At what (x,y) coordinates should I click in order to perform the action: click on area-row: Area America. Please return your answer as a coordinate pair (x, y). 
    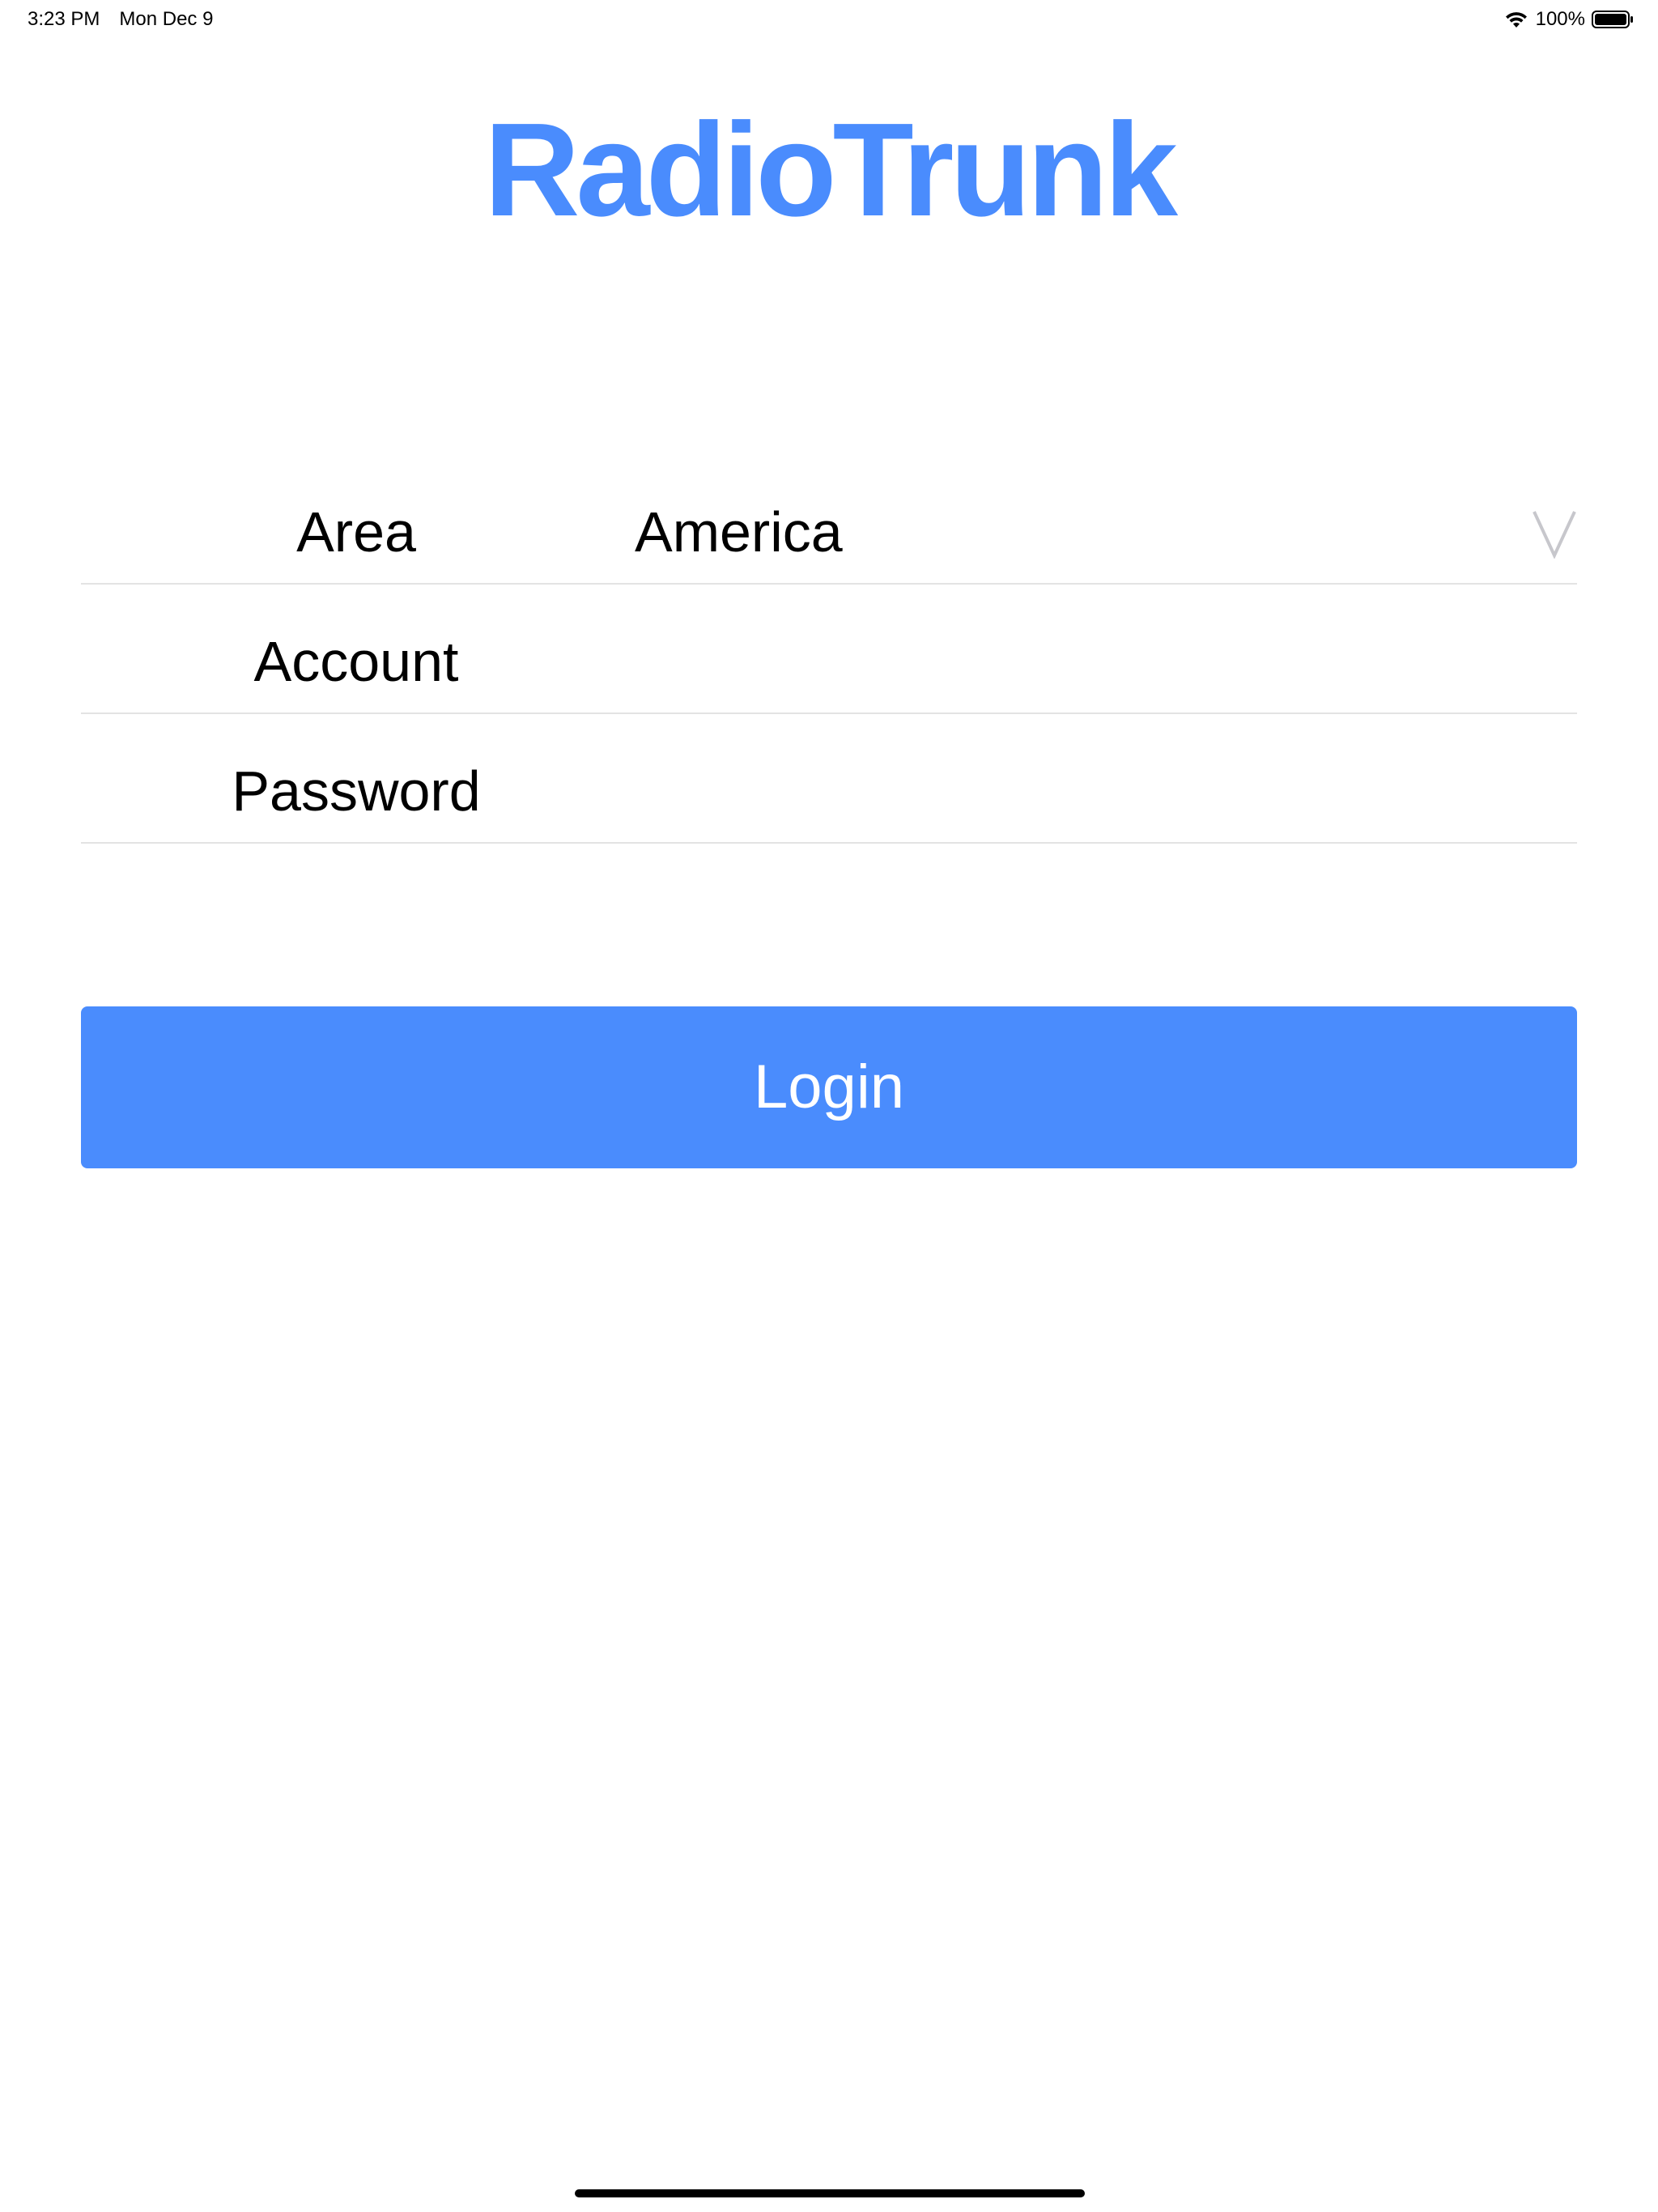
    Looking at the image, I should click on (829, 520).